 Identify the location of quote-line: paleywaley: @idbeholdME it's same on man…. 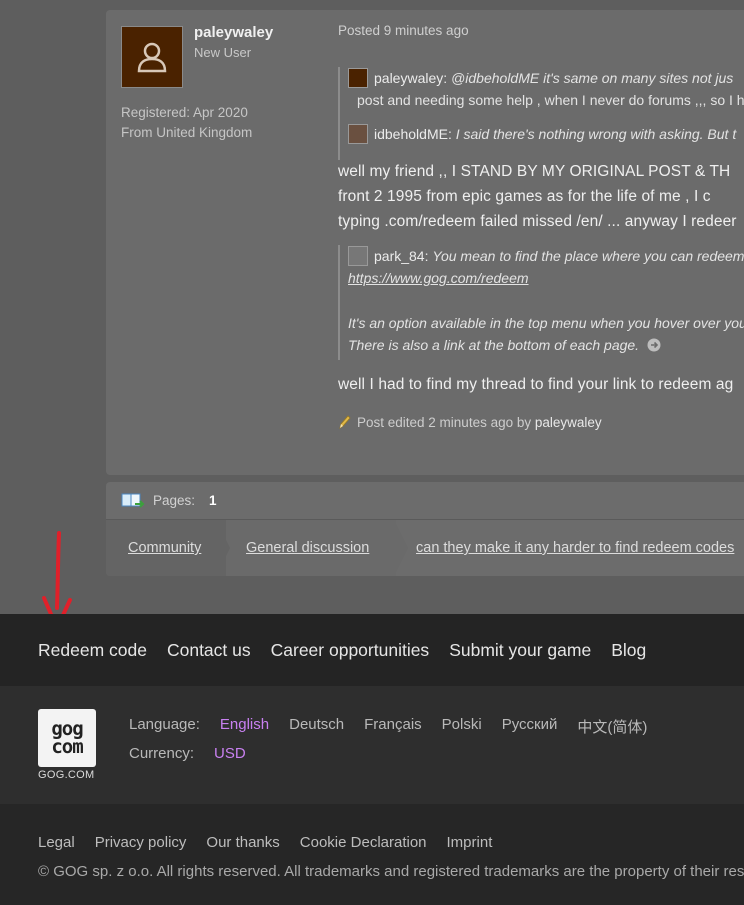
(546, 78).